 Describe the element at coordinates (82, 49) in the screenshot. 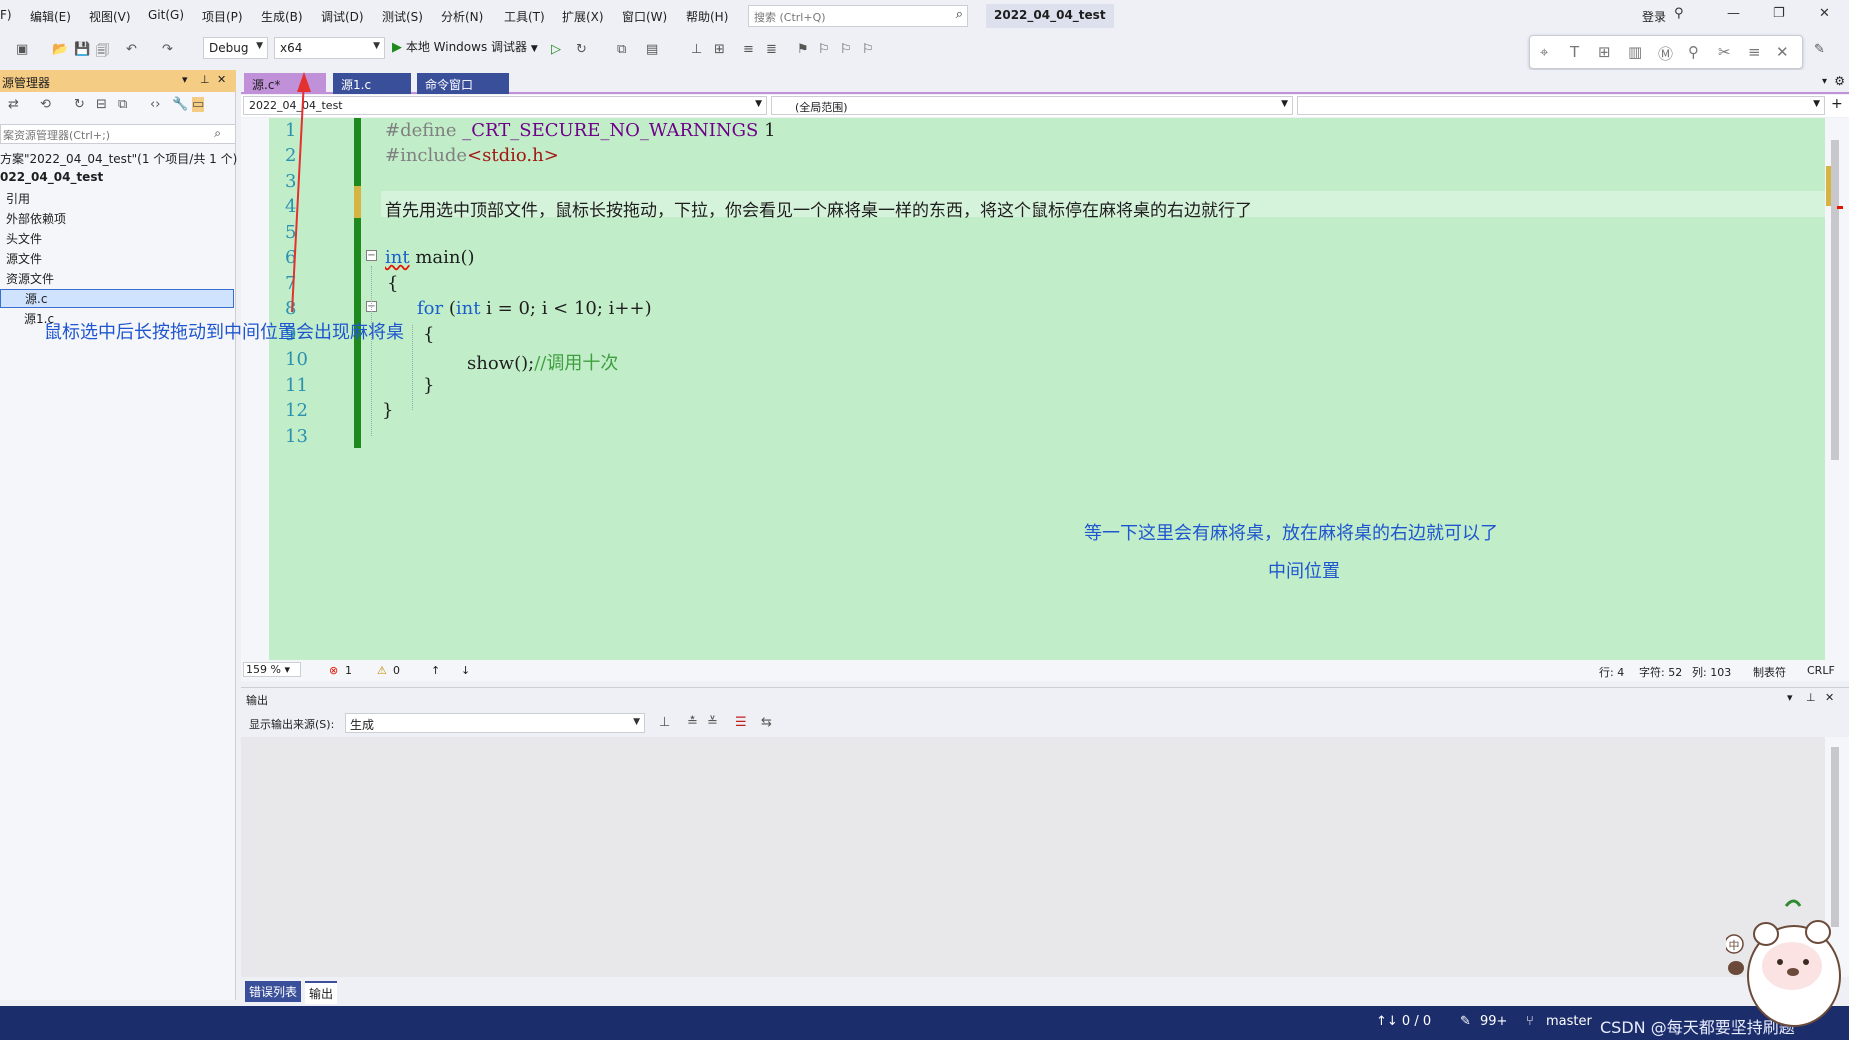

I see `save-icon: 💾` at that location.